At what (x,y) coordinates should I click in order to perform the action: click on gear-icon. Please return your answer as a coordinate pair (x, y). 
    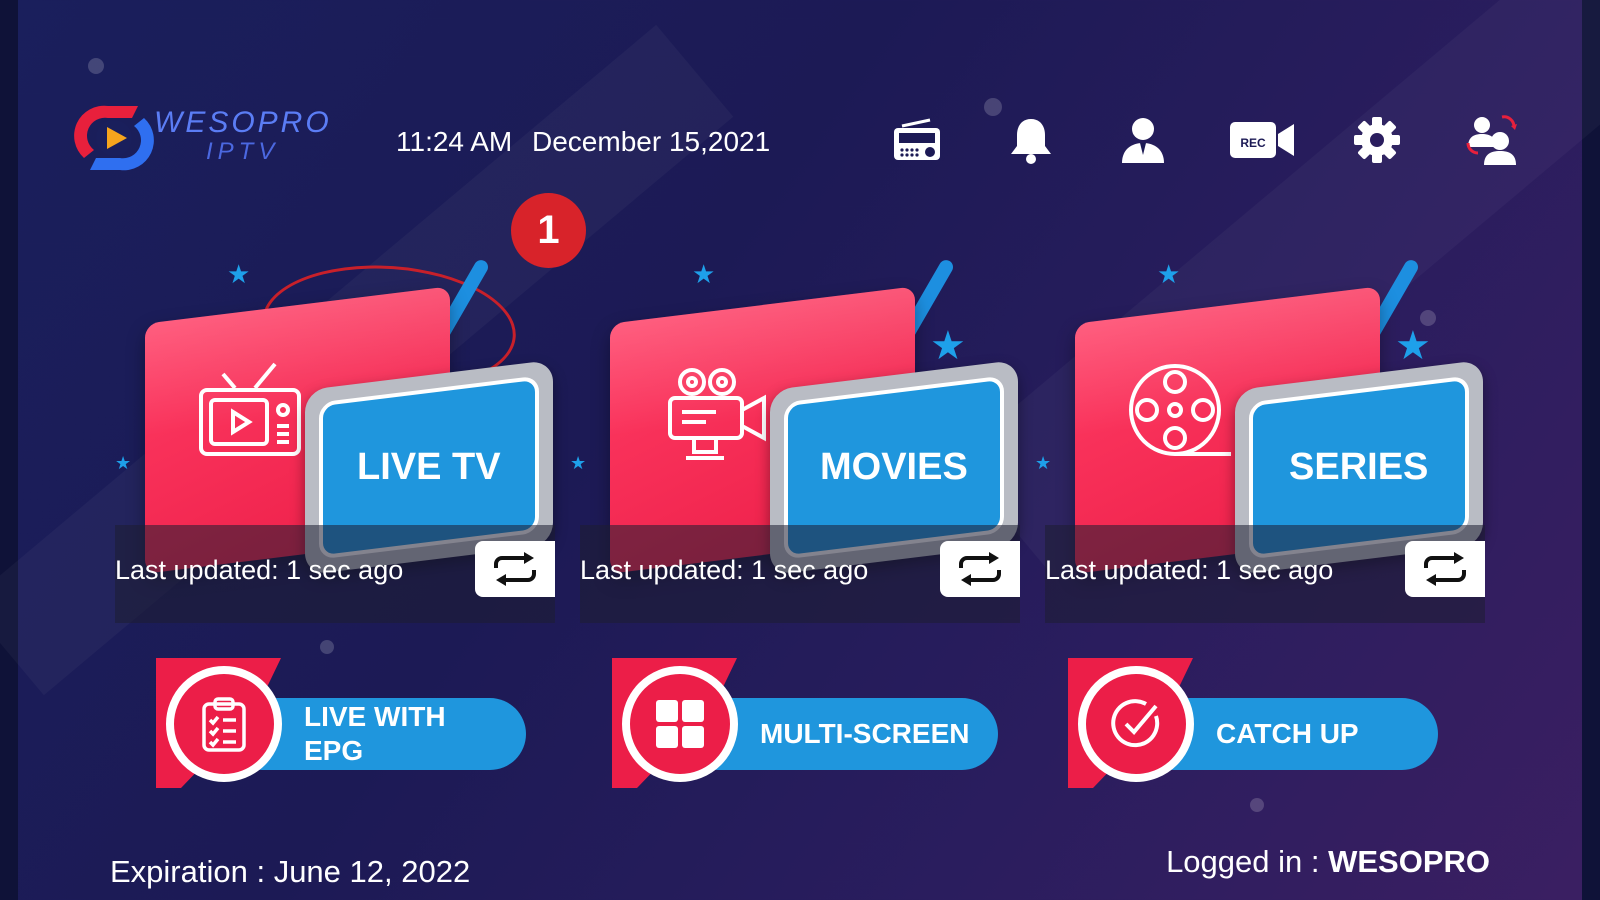
    Looking at the image, I should click on (1377, 140).